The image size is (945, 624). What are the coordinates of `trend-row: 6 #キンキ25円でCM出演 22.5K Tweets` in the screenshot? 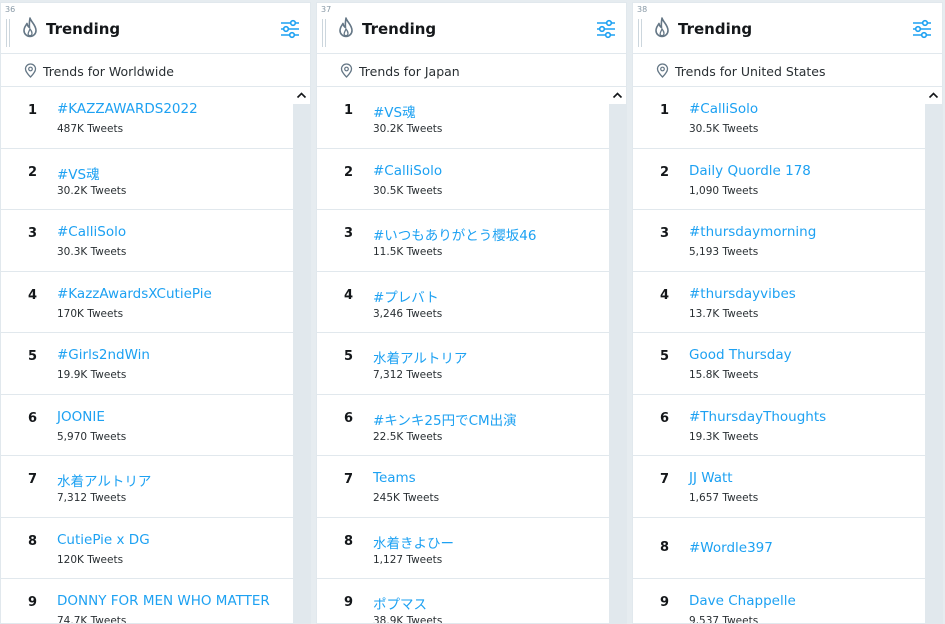 It's located at (464, 425).